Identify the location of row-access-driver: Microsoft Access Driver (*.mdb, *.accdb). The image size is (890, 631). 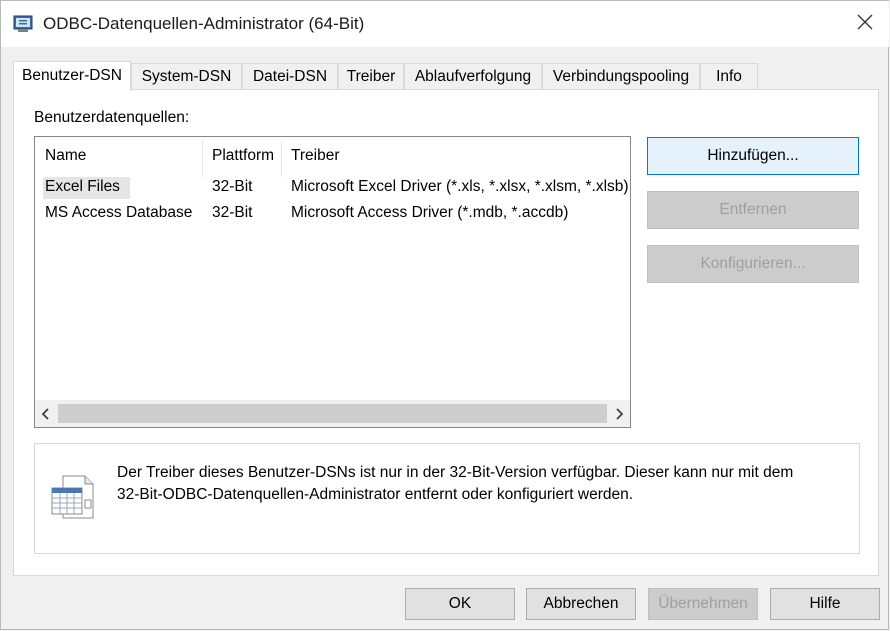
(429, 213).